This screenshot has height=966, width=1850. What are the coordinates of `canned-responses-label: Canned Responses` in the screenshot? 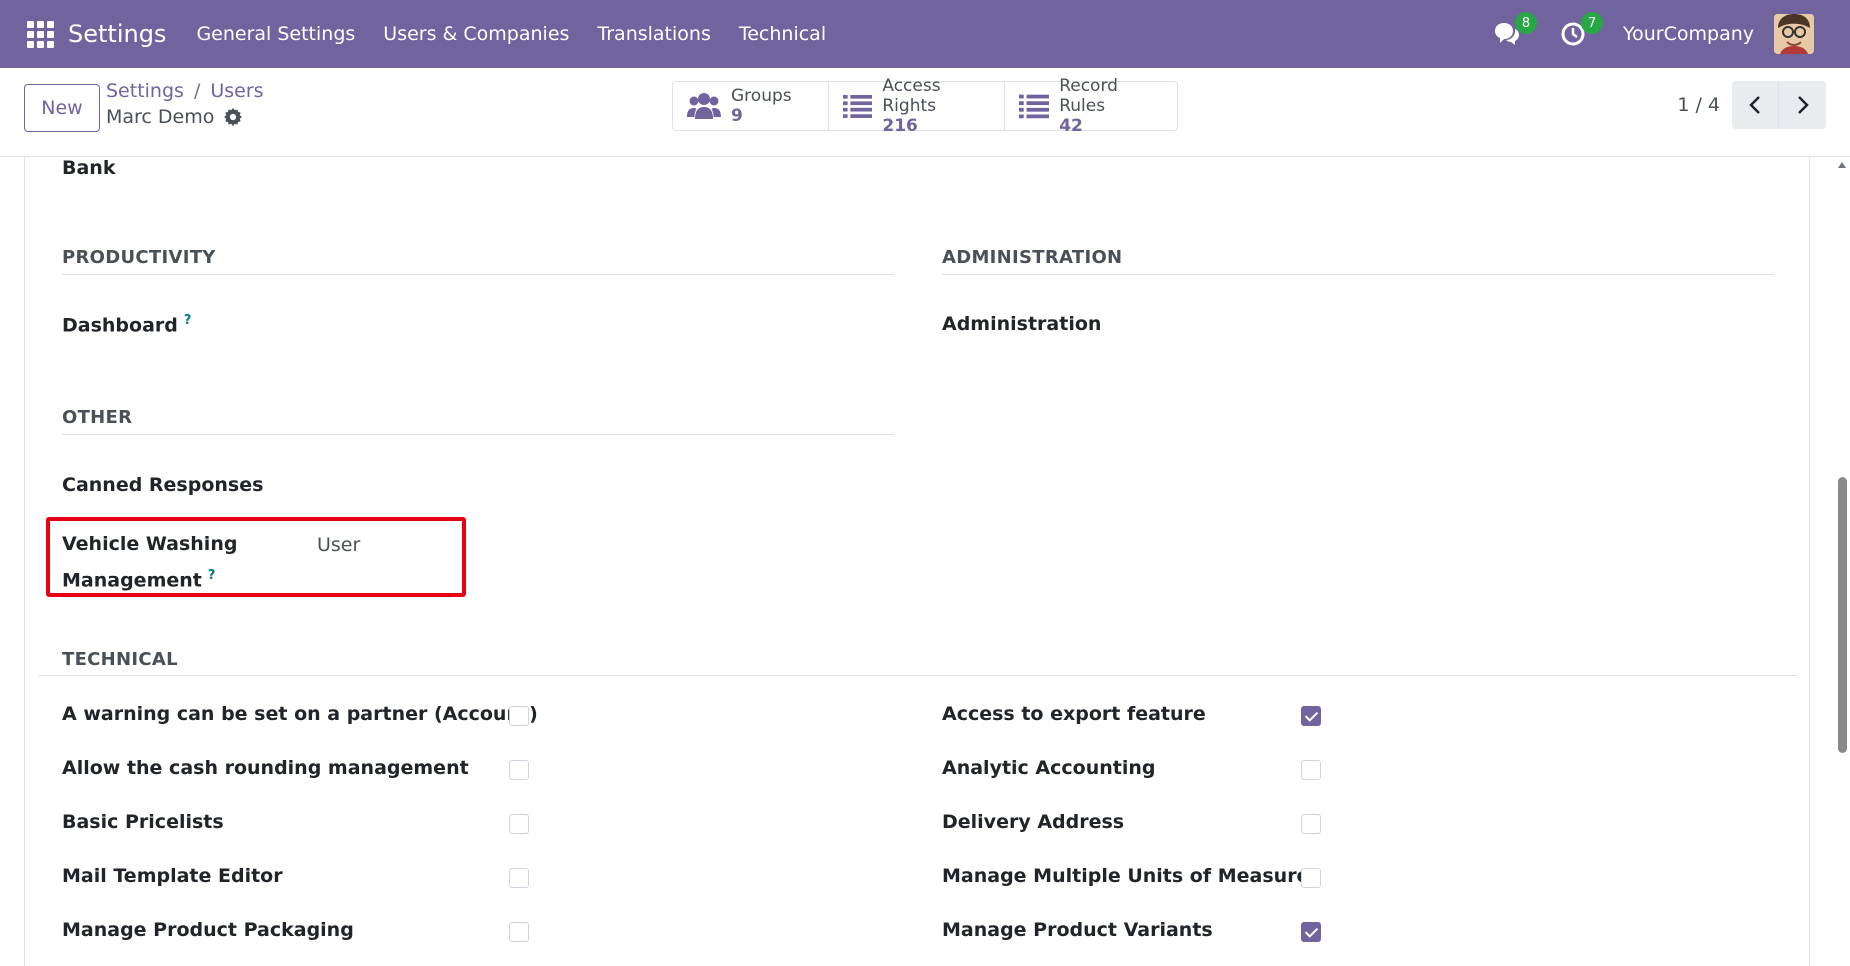 It's located at (163, 485).